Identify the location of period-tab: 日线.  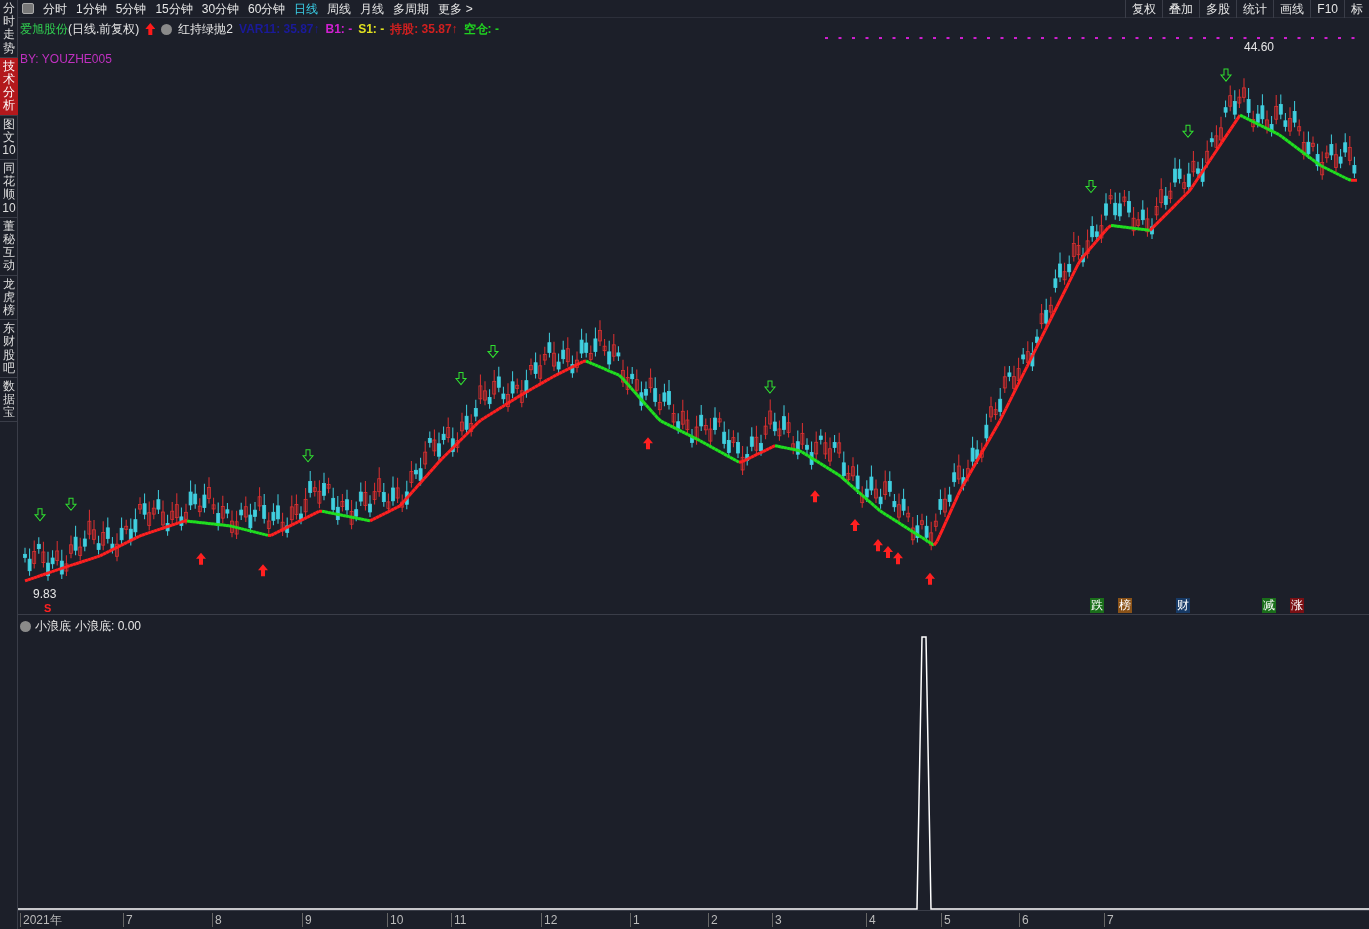
(306, 9).